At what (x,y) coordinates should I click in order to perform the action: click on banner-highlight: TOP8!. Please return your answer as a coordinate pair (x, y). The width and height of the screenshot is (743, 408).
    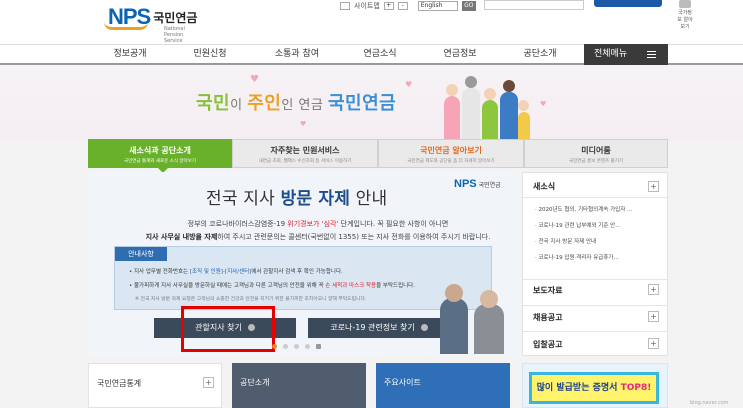
    Looking at the image, I should click on (636, 388).